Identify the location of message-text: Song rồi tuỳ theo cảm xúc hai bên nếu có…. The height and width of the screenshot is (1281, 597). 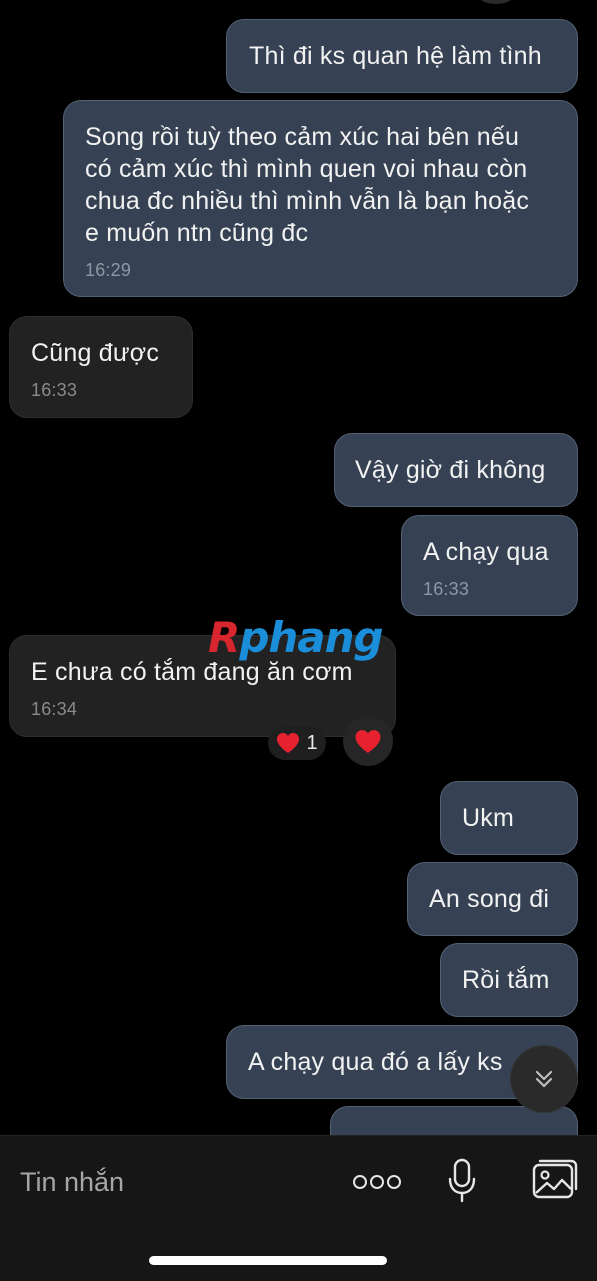
(307, 185).